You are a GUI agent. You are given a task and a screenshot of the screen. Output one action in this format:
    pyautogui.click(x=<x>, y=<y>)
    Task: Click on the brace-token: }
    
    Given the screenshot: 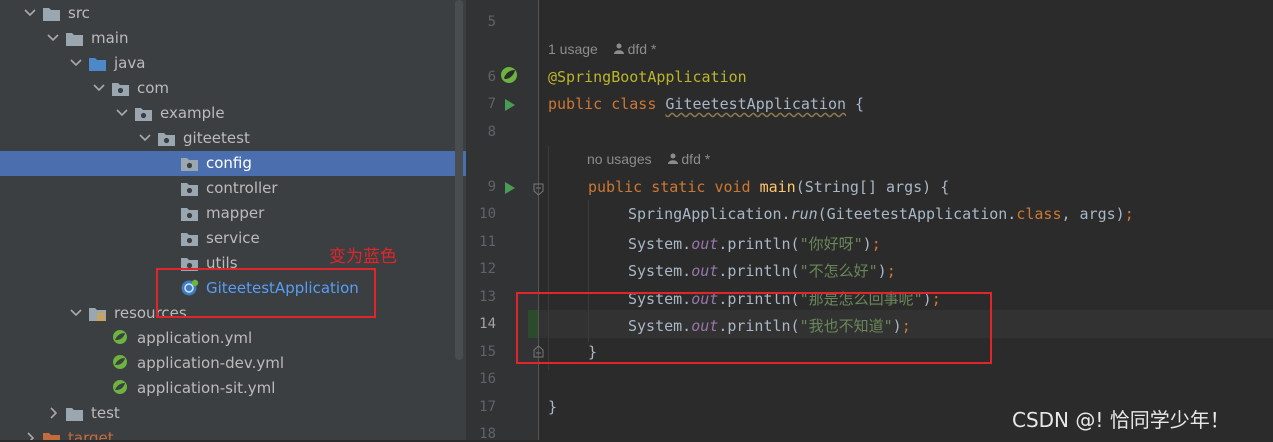 What is the action you would take?
    pyautogui.click(x=553, y=407)
    